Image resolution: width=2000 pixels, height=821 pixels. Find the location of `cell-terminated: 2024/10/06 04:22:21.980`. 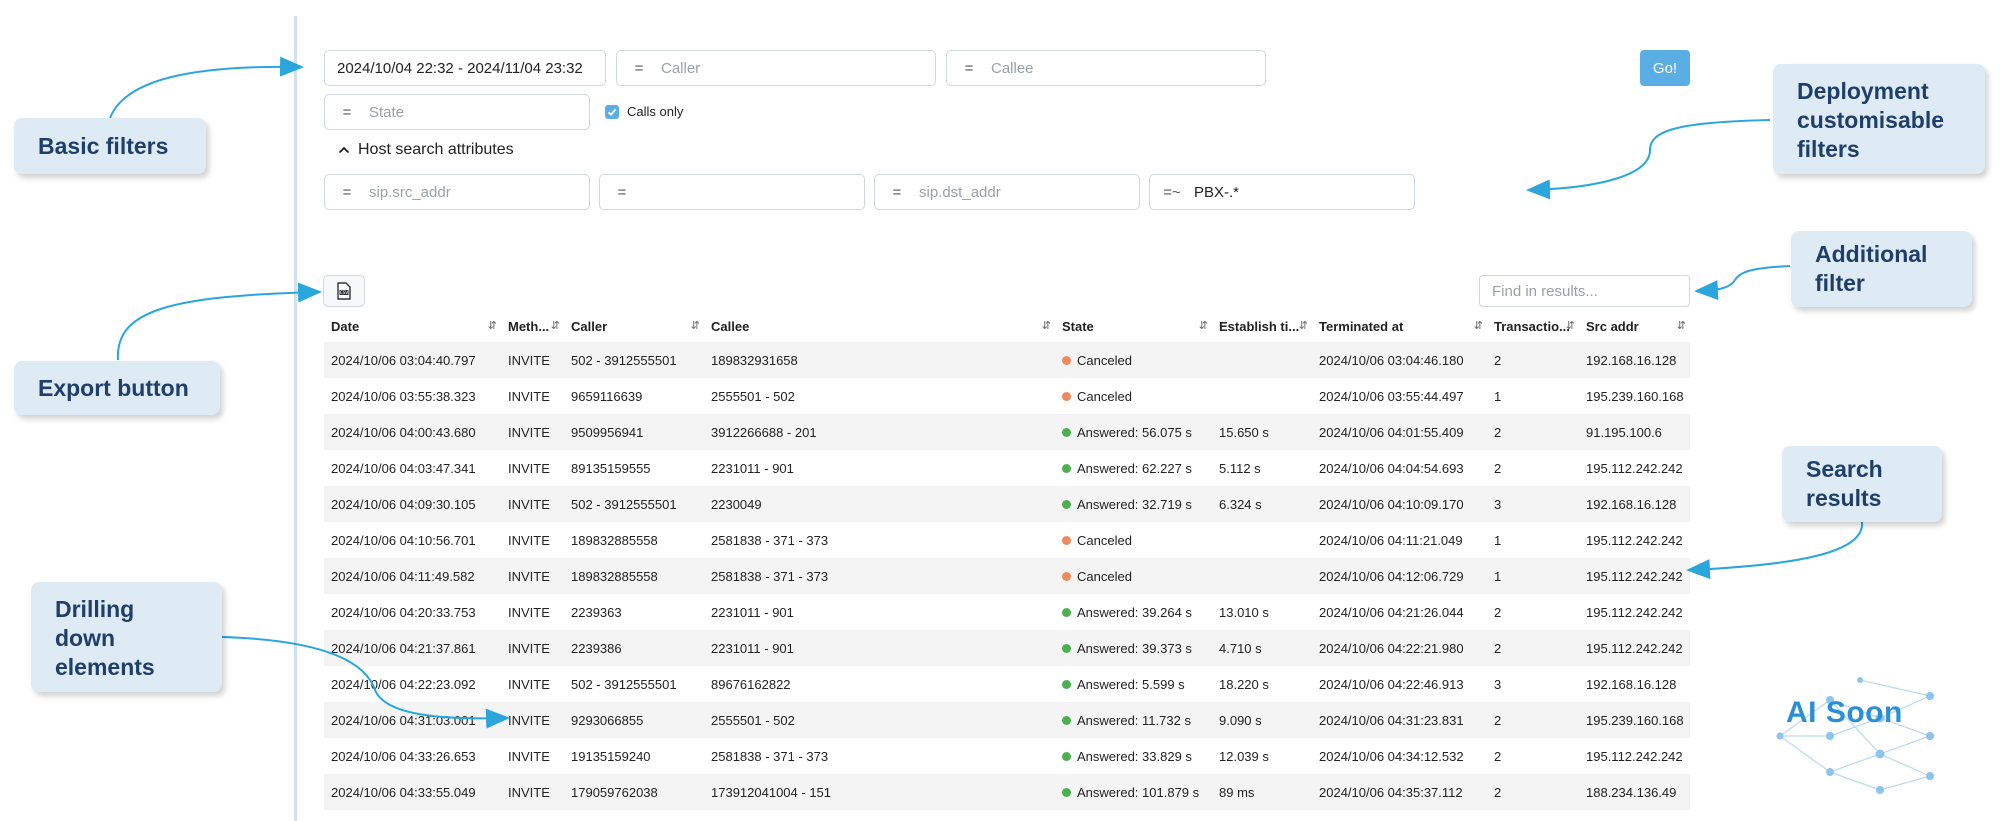

cell-terminated: 2024/10/06 04:22:21.980 is located at coordinates (1399, 648).